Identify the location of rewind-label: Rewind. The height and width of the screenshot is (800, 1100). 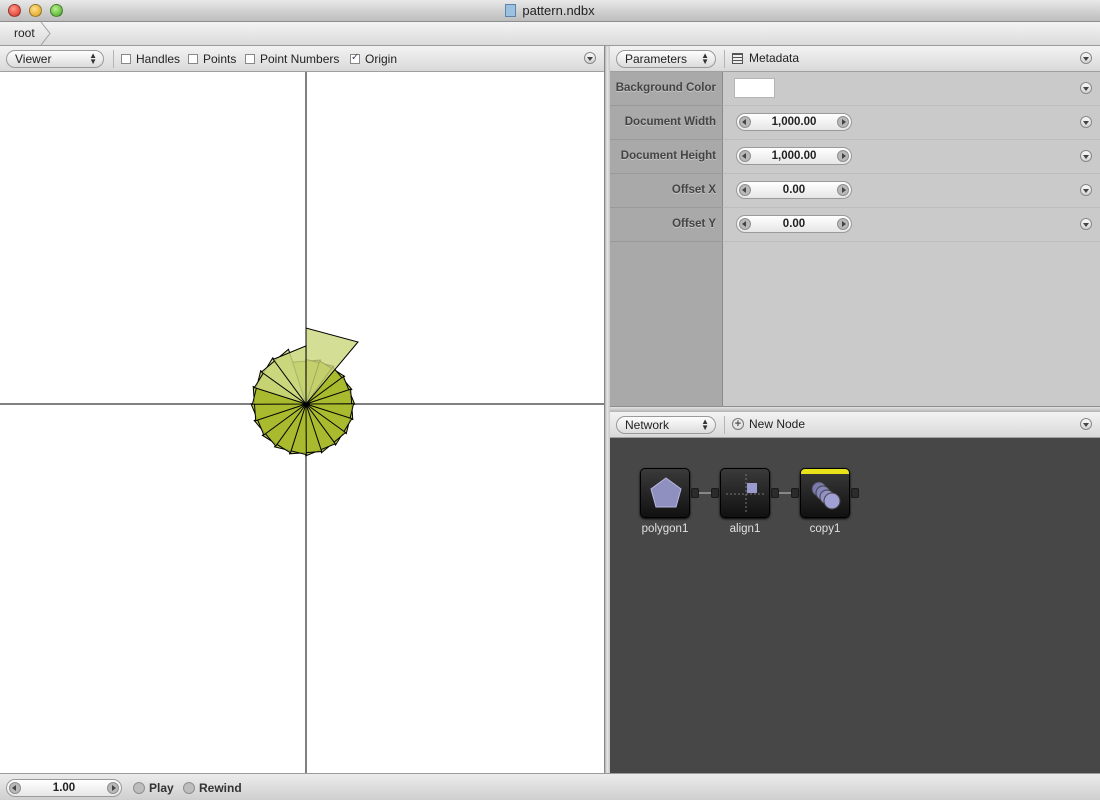
(220, 788).